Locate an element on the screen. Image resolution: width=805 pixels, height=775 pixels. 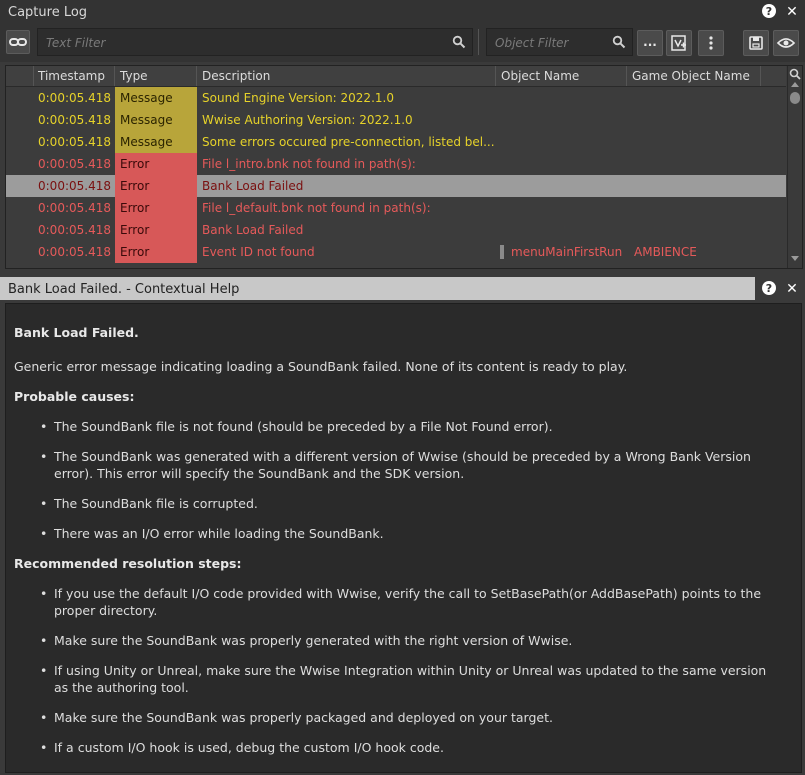
column-header-game-object-name: Game Object Name is located at coordinates (694, 76).